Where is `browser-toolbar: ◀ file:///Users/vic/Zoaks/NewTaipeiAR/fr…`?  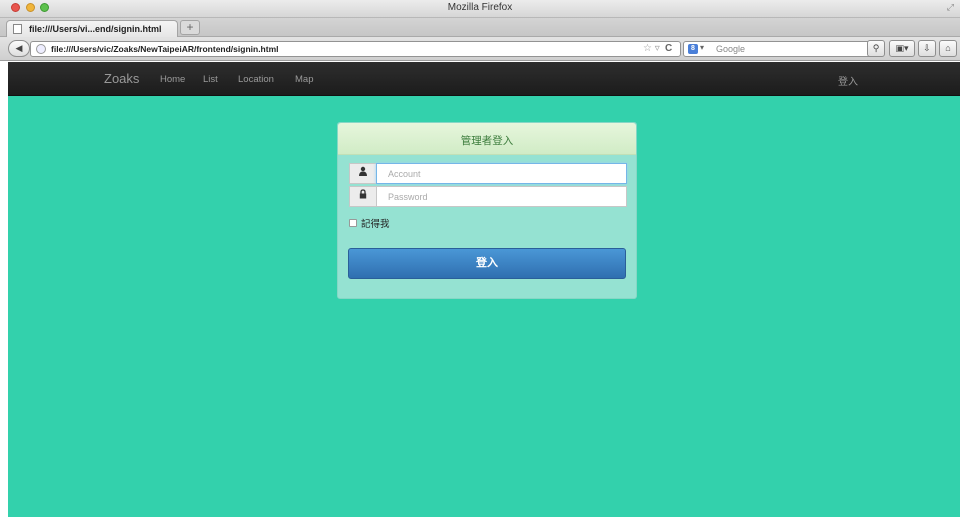 browser-toolbar: ◀ file:///Users/vic/Zoaks/NewTaipeiAR/fr… is located at coordinates (480, 49).